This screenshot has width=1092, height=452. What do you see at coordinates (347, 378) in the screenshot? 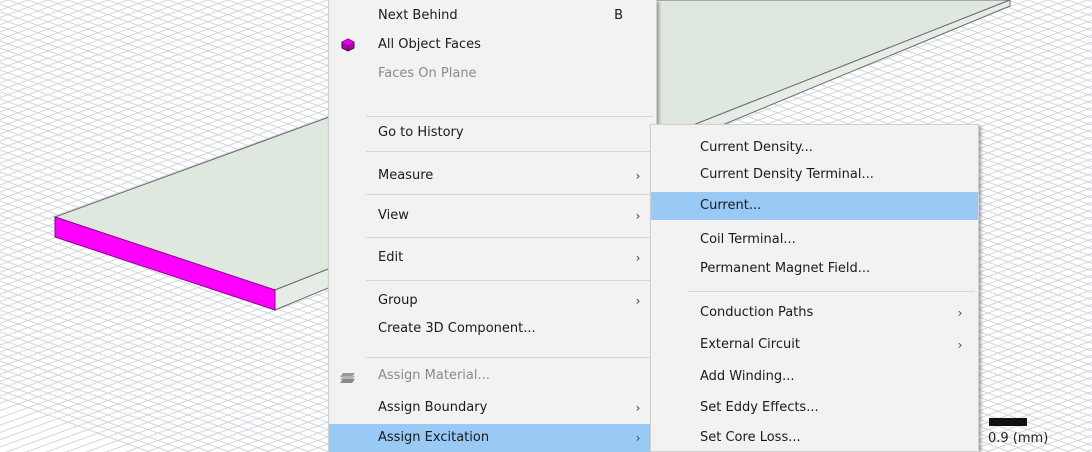
I see `material-icon` at bounding box center [347, 378].